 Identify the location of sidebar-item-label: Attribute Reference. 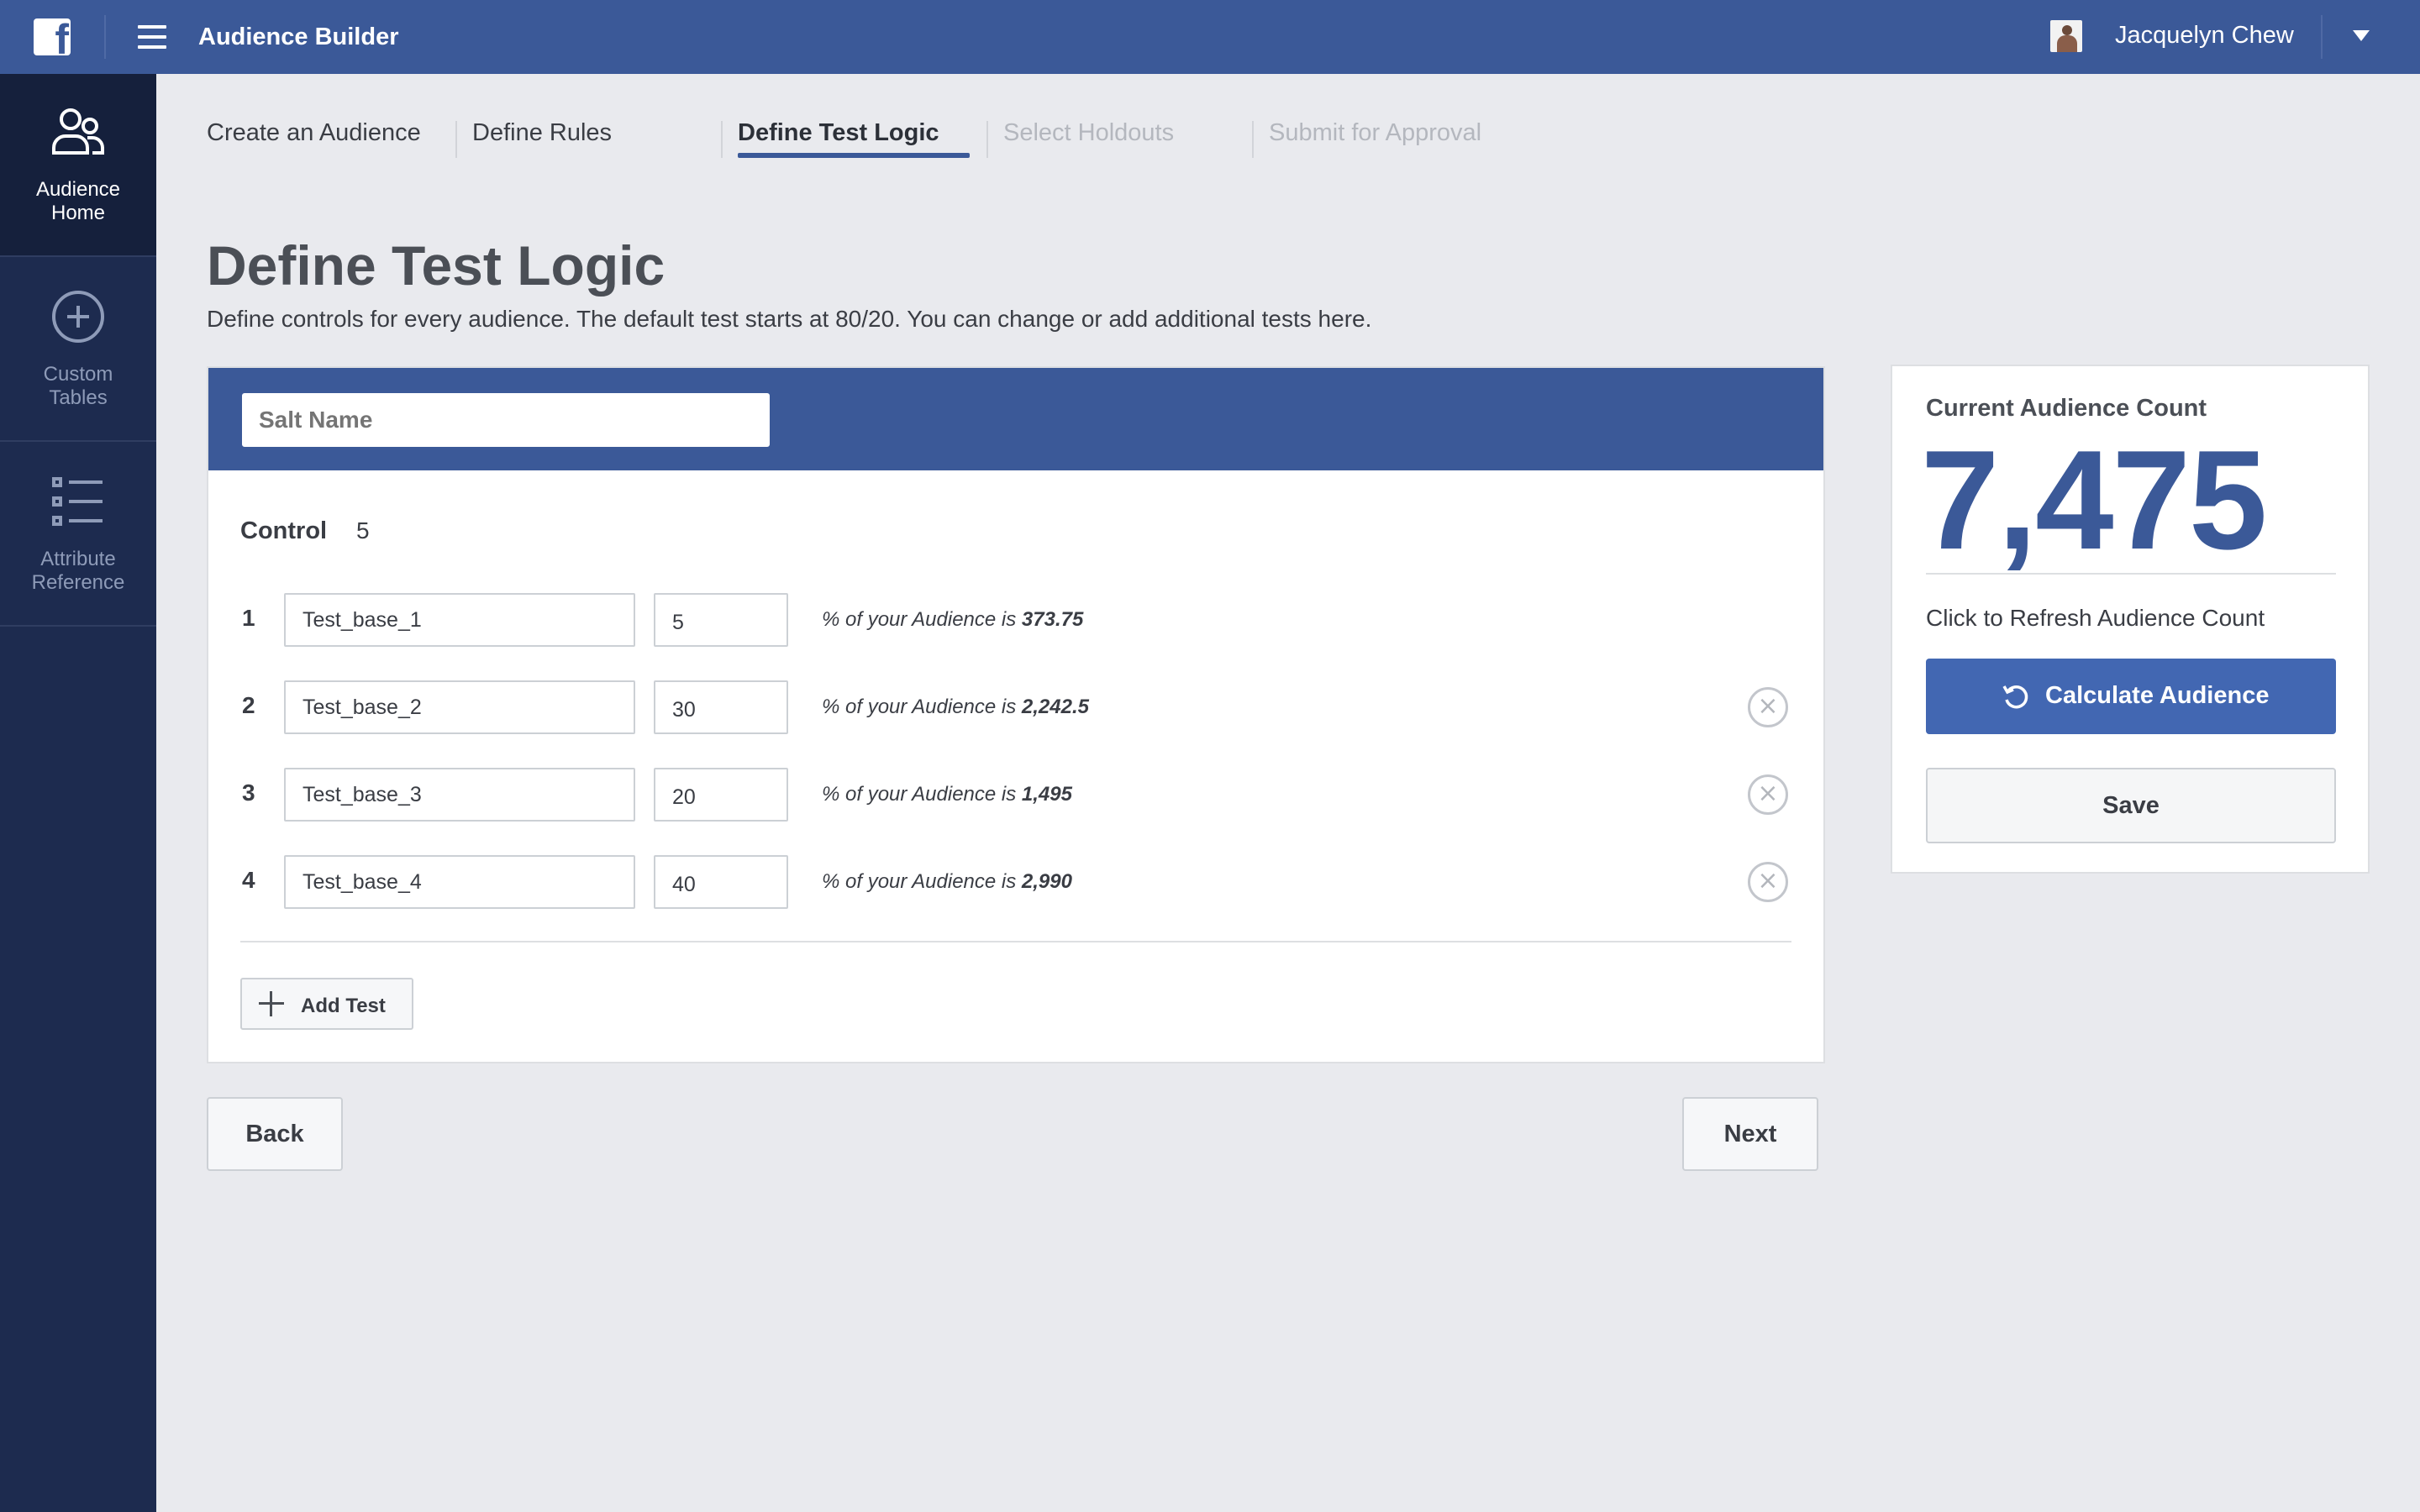
(78, 571).